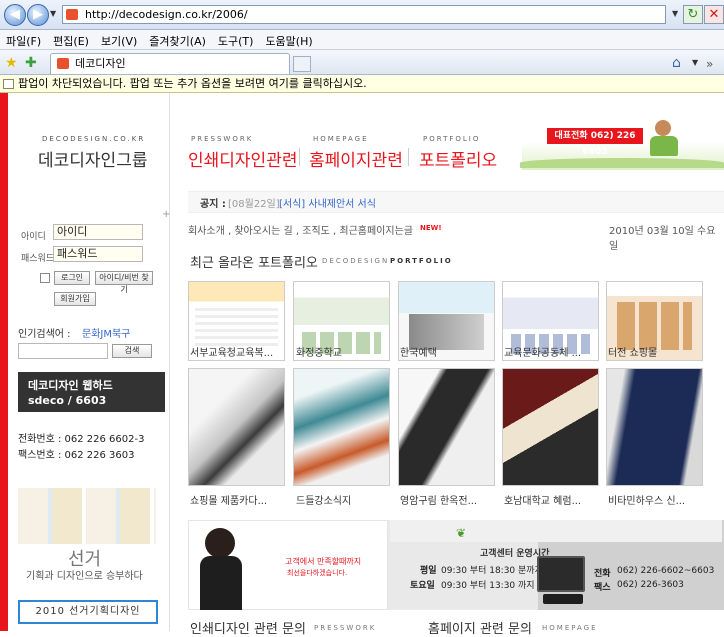 The image size is (724, 637). What do you see at coordinates (254, 204) in the screenshot?
I see `notice-date: [08월22일]` at bounding box center [254, 204].